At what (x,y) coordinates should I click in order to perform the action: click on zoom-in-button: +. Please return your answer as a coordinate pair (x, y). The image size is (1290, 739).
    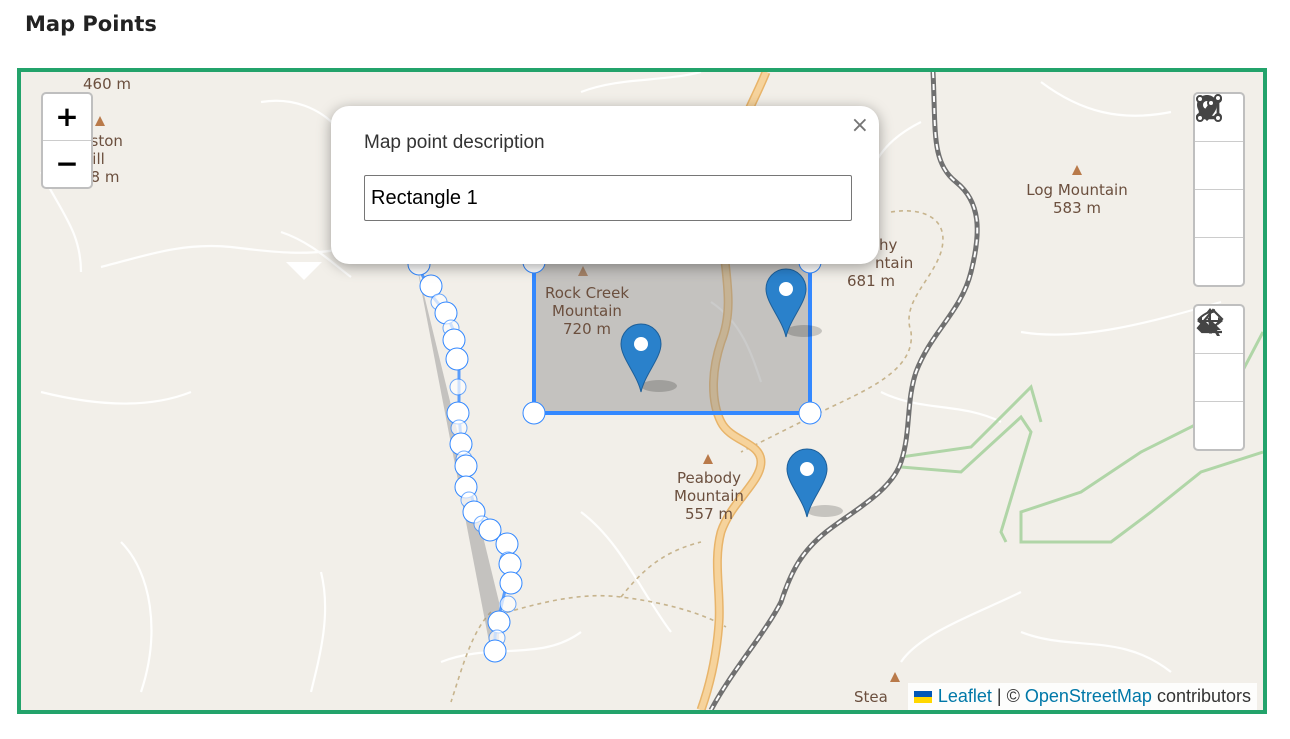
    Looking at the image, I should click on (67, 117).